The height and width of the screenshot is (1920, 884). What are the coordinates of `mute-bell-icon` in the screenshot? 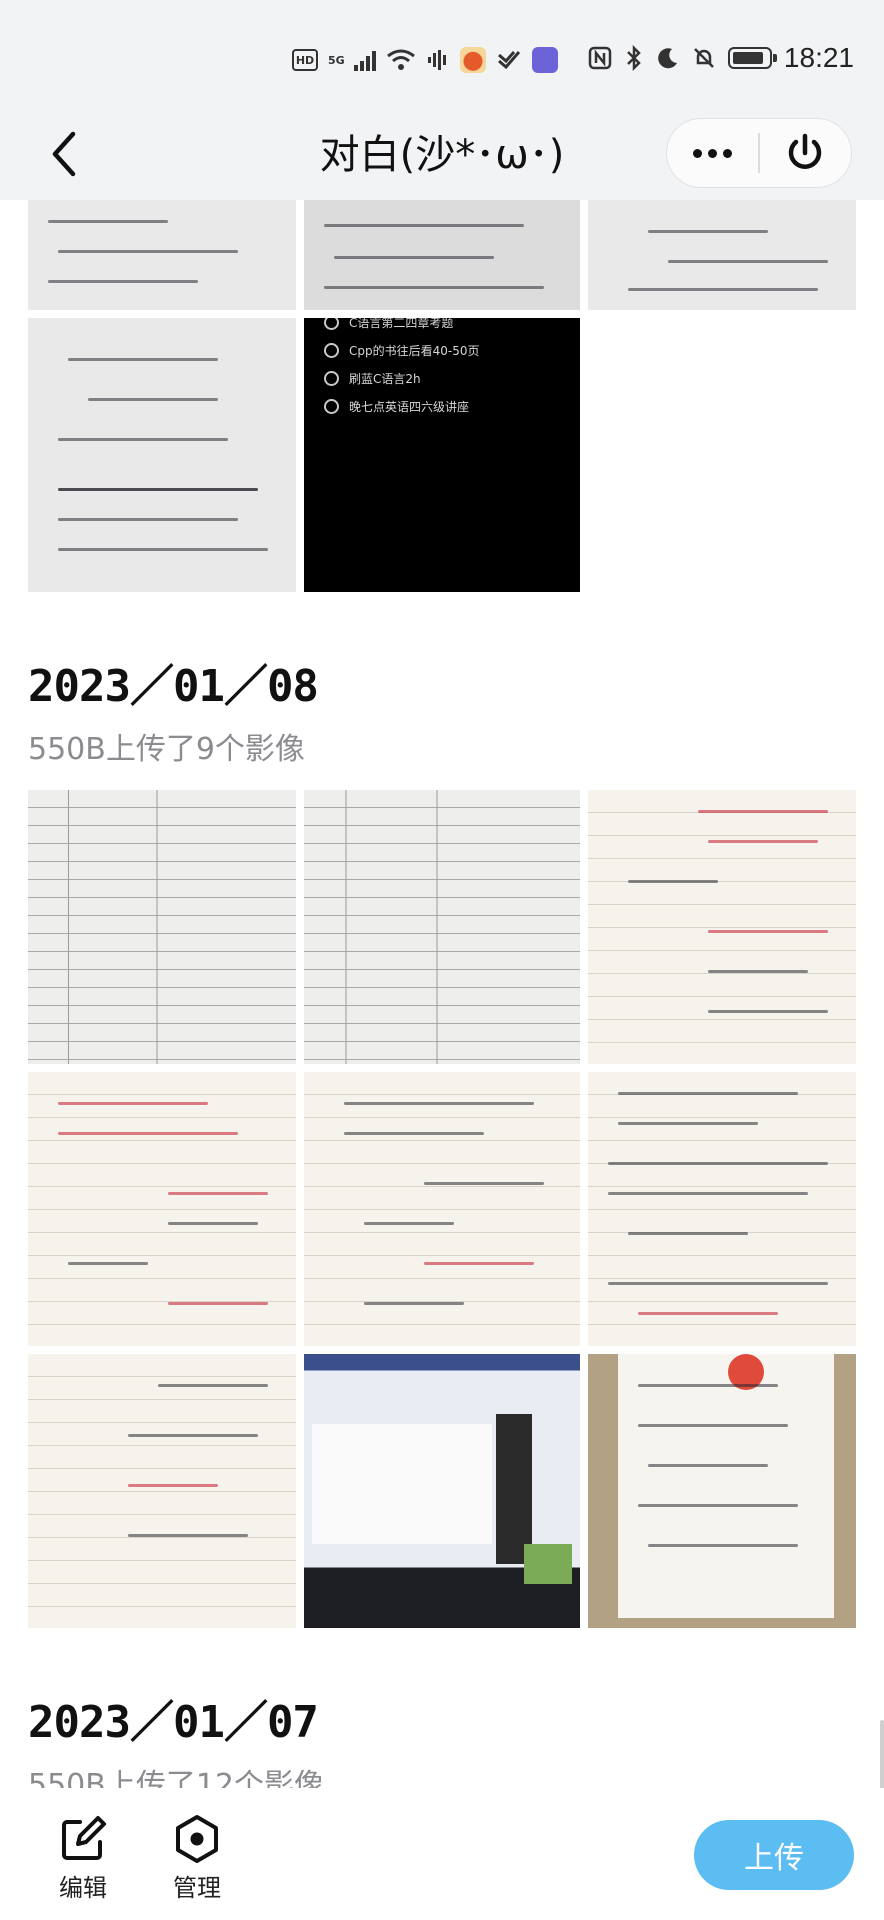 It's located at (704, 58).